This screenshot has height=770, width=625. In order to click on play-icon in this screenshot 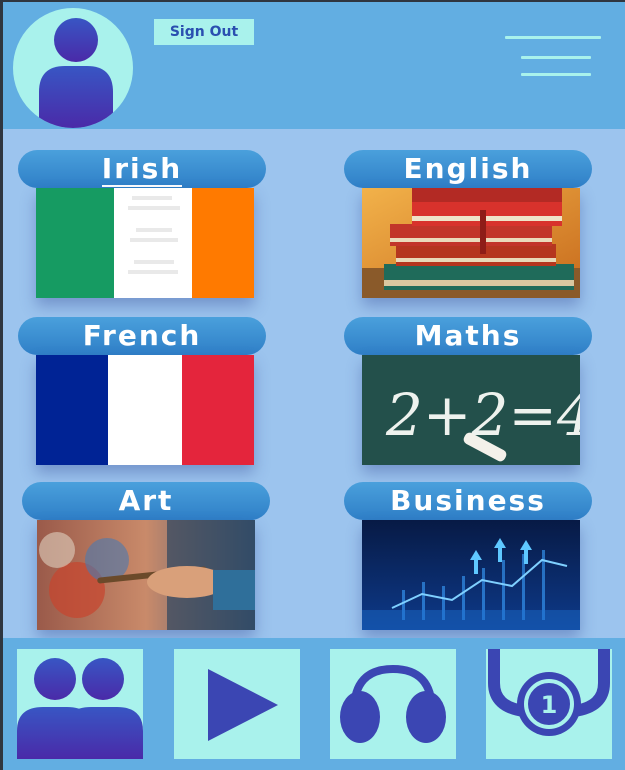, I will do `click(237, 704)`.